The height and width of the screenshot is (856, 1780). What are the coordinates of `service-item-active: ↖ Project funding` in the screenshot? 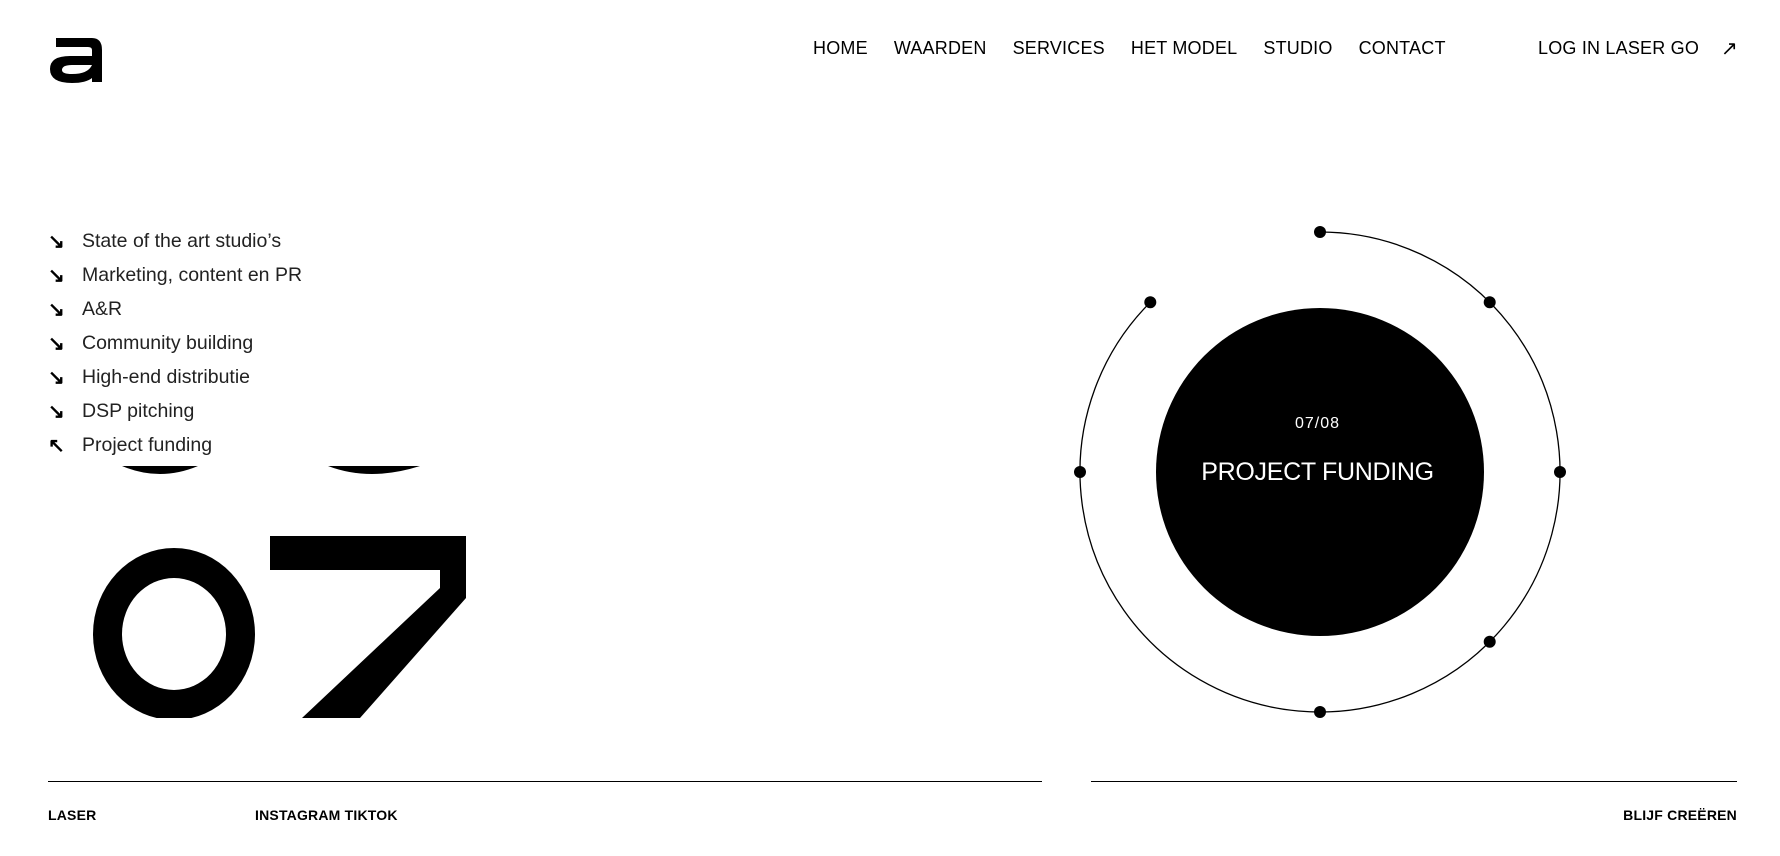 It's located at (175, 445).